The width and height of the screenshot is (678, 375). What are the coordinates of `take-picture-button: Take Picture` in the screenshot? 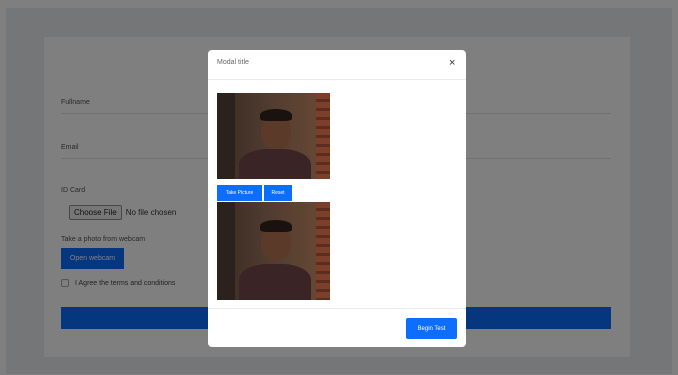 It's located at (239, 193).